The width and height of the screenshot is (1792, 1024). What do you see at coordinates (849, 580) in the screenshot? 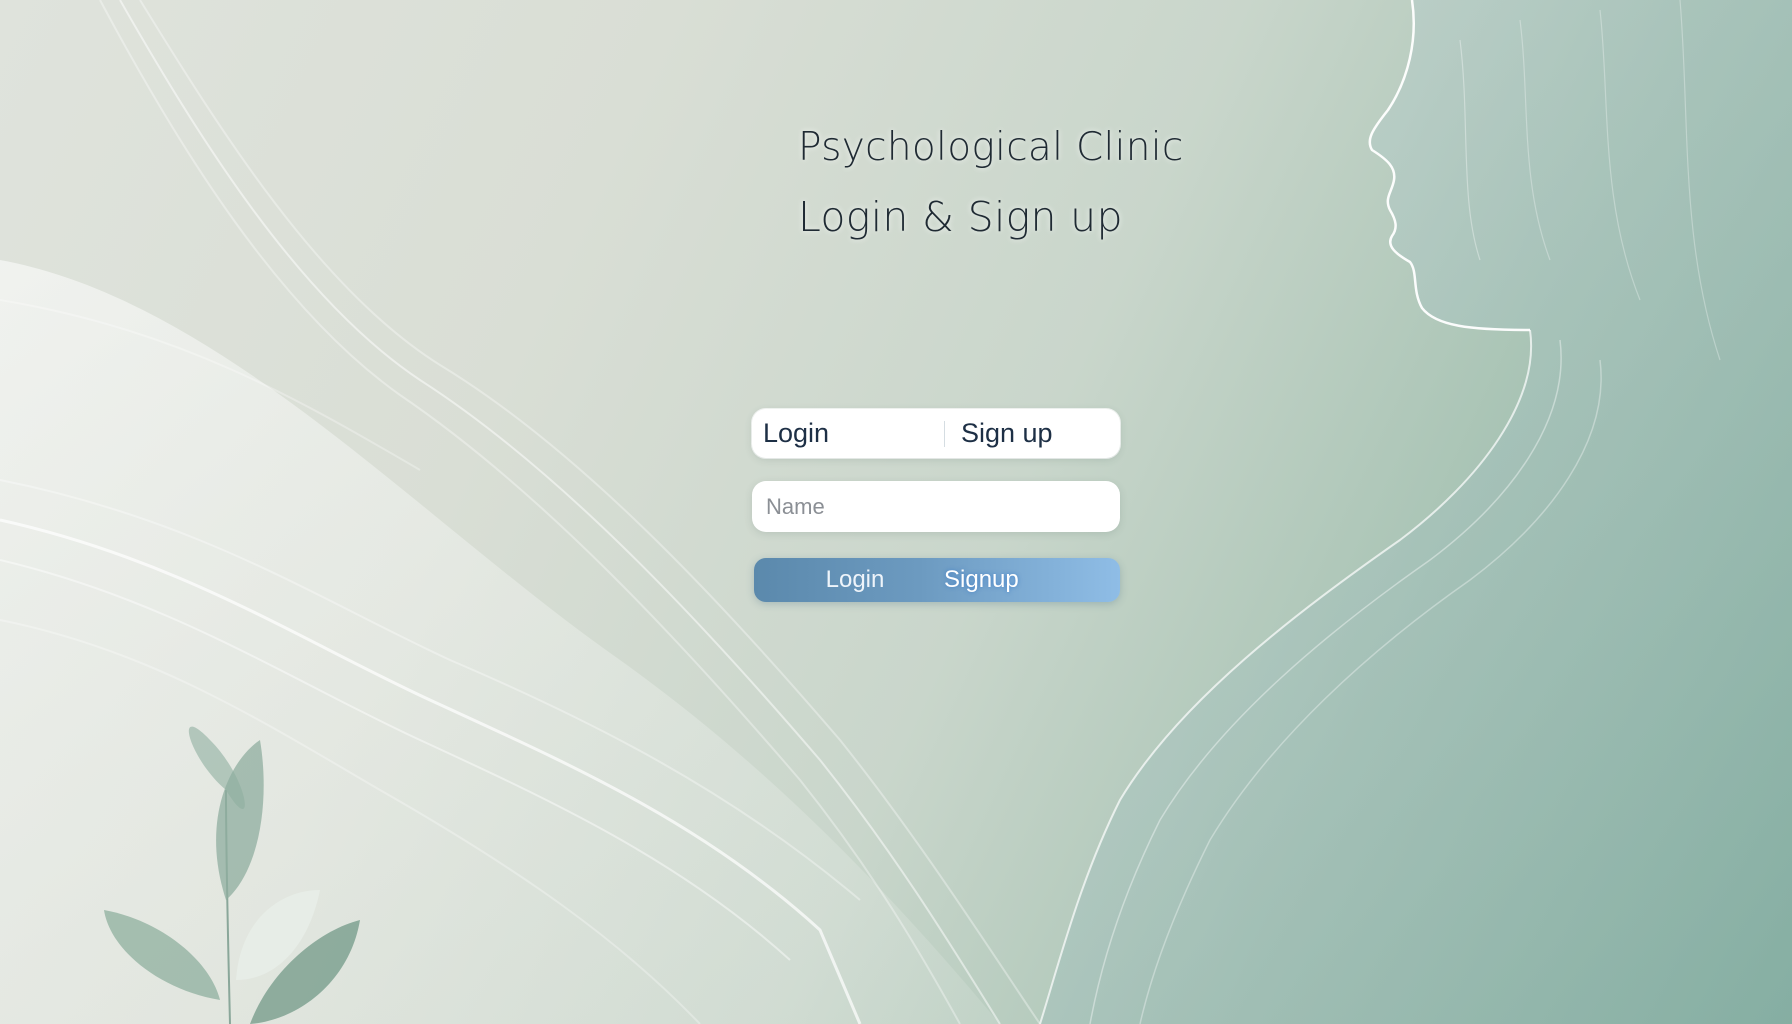
I see `login-button: Login` at bounding box center [849, 580].